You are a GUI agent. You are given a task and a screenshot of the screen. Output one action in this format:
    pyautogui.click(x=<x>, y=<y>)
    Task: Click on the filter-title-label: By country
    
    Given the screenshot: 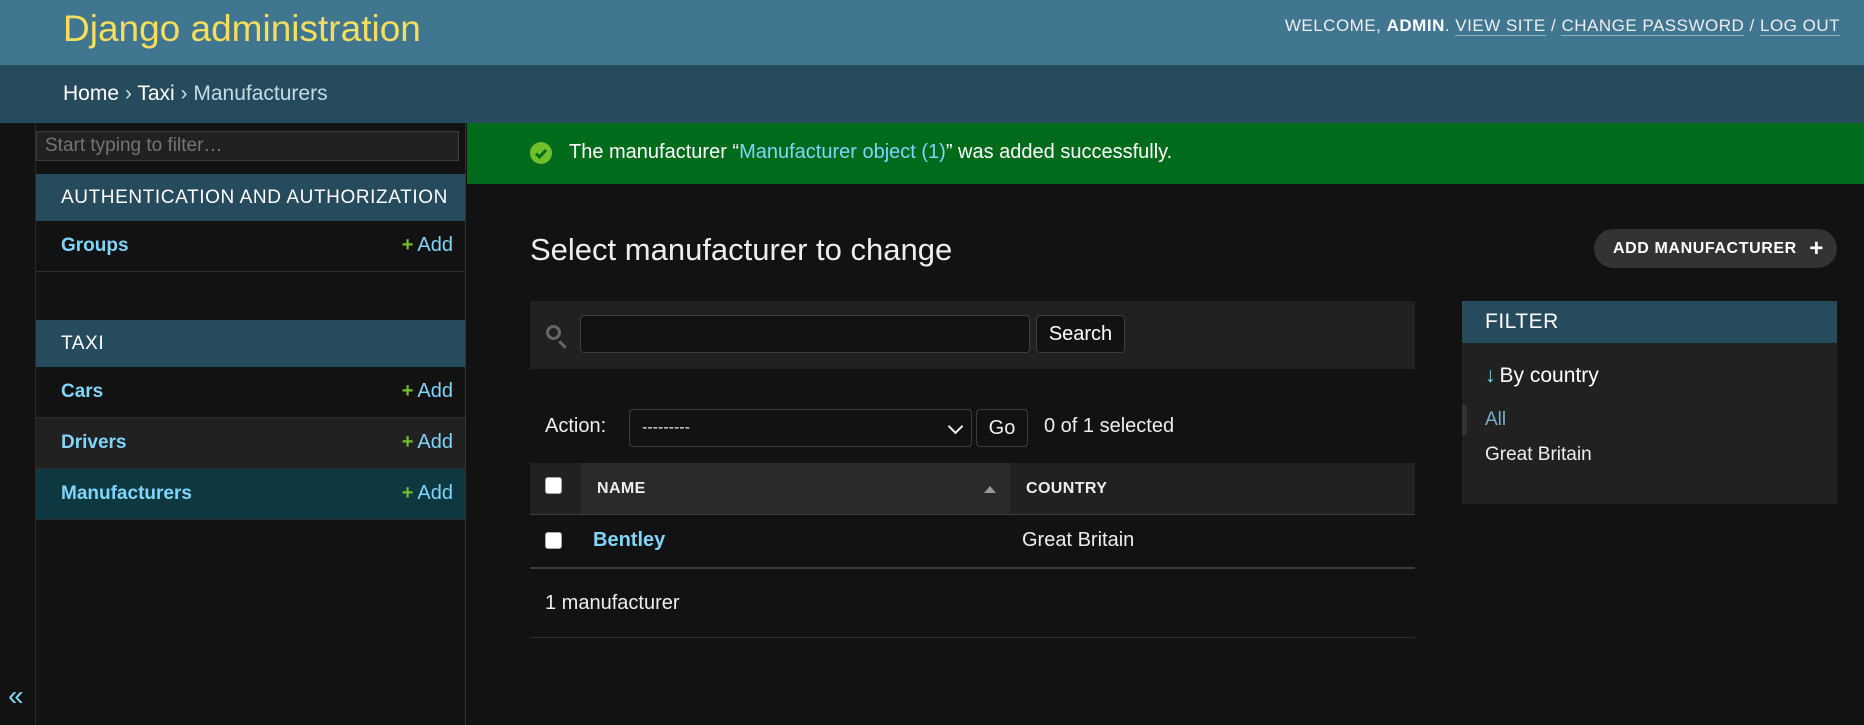 What is the action you would take?
    pyautogui.click(x=1549, y=375)
    